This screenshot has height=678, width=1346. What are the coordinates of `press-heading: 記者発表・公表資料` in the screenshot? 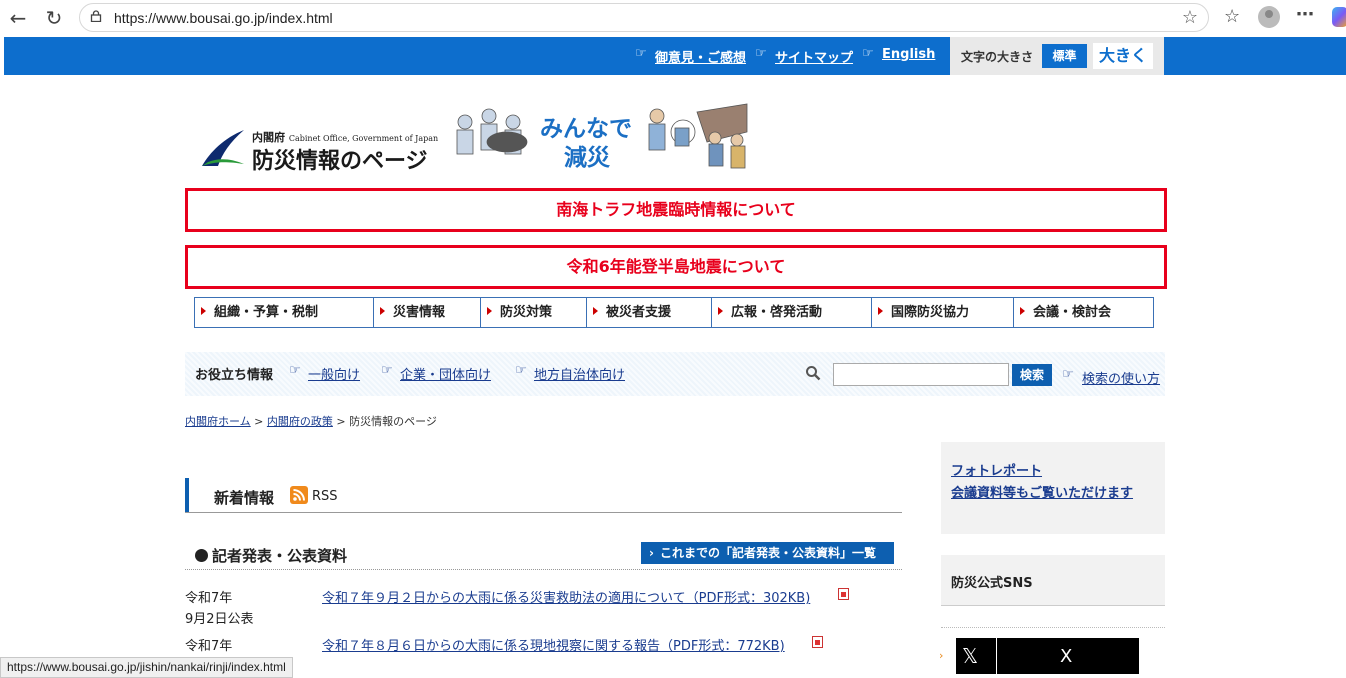 It's located at (271, 555).